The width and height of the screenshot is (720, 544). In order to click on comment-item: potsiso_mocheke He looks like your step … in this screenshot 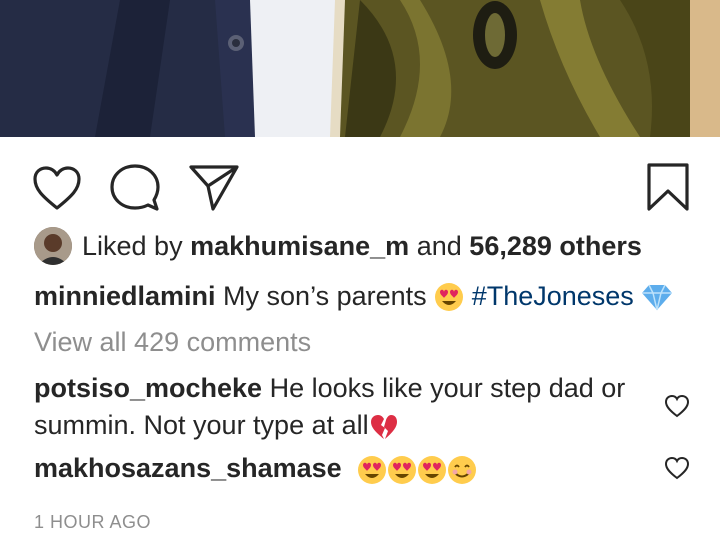, I will do `click(334, 407)`.